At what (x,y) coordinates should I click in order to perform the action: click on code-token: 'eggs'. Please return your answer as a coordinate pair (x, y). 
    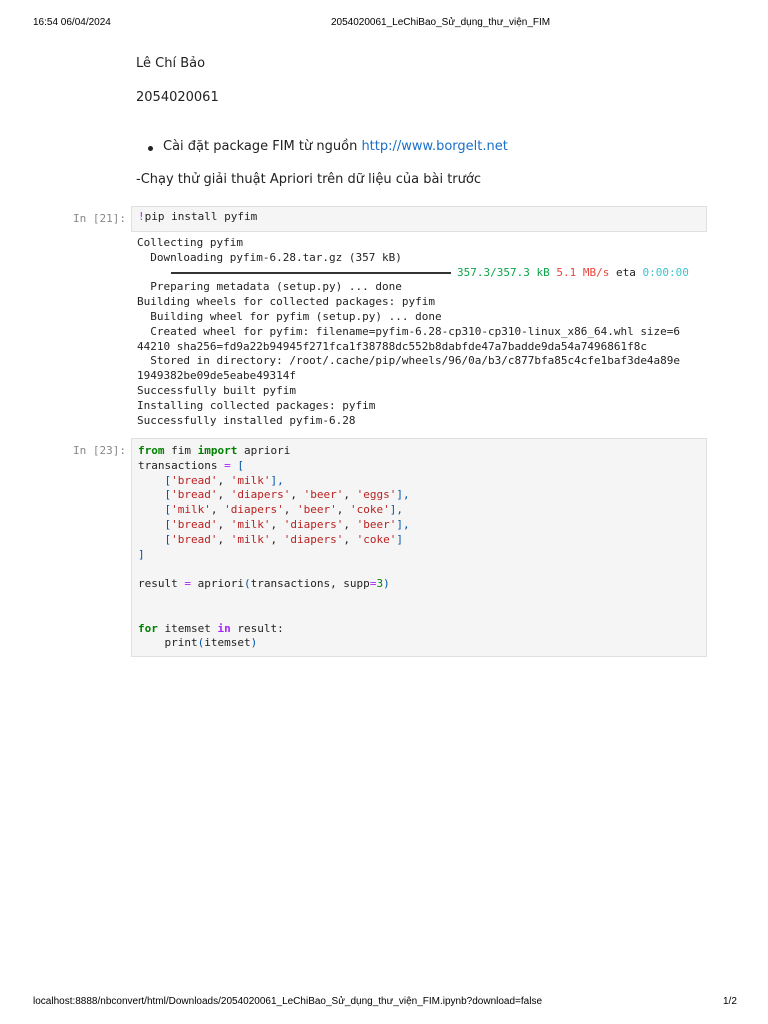
    Looking at the image, I should click on (376, 495).